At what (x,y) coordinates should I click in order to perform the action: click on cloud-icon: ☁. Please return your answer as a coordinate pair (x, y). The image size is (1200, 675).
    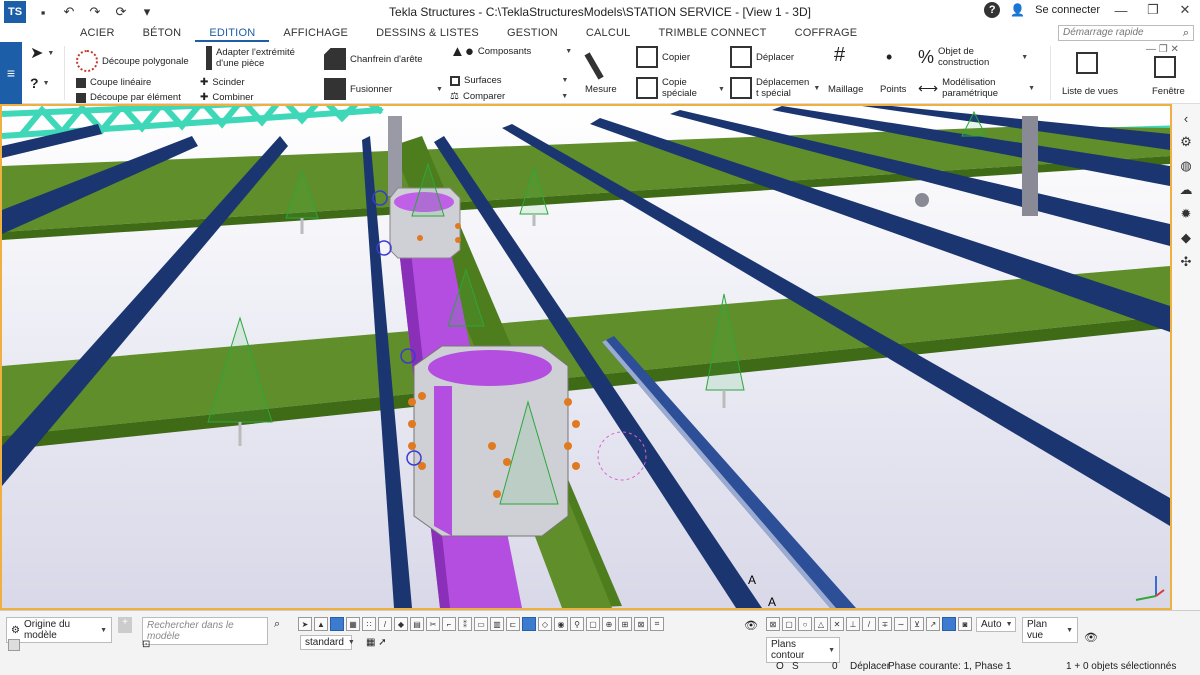
    Looking at the image, I should click on (1186, 190).